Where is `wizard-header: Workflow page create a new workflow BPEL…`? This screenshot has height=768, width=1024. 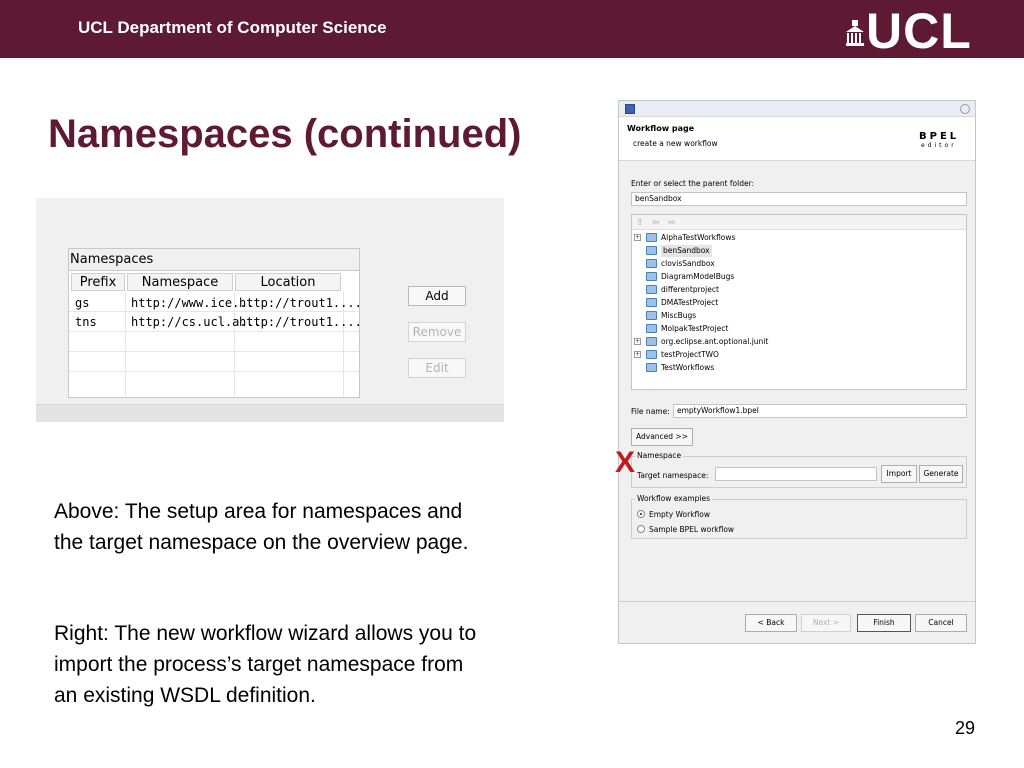
wizard-header: Workflow page create a new workflow BPEL… is located at coordinates (797, 139).